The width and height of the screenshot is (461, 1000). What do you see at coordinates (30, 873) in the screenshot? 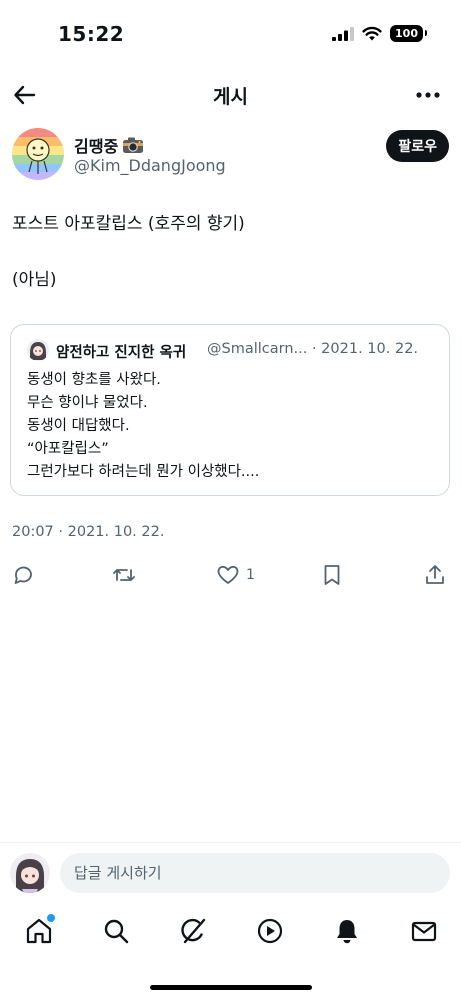
I see `current-user-avatar` at bounding box center [30, 873].